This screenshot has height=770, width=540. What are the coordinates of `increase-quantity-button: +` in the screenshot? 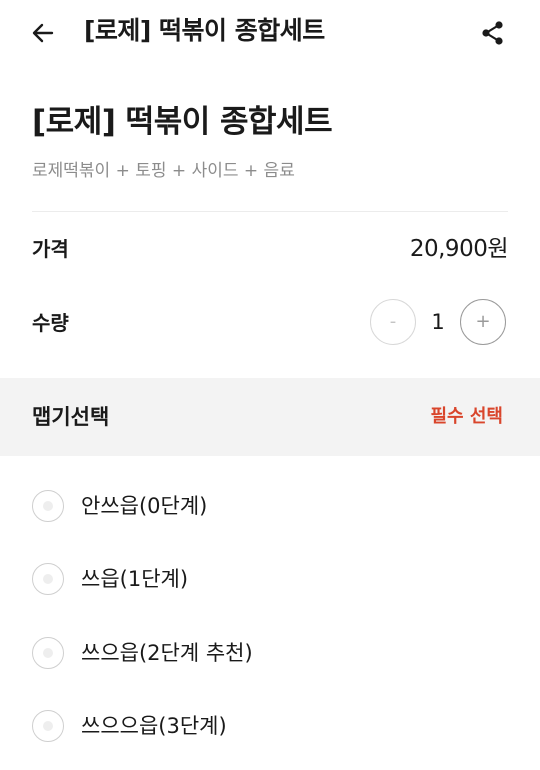 It's located at (483, 322).